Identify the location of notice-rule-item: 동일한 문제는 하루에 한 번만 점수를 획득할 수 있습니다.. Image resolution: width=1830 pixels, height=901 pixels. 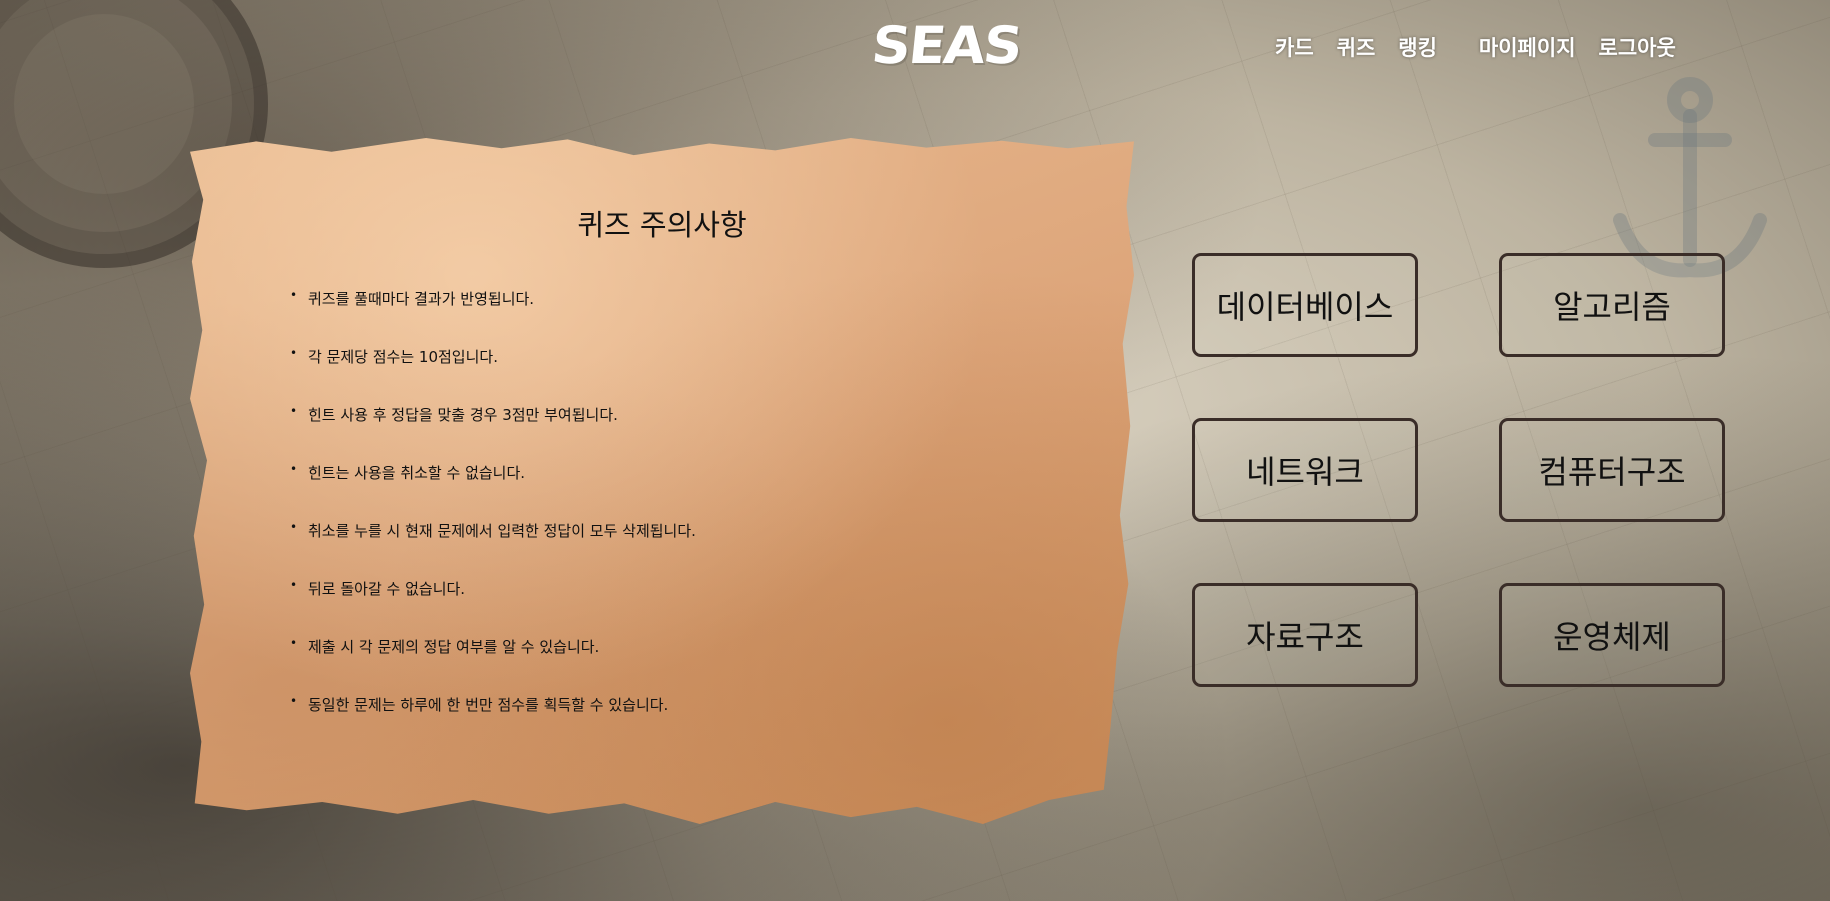
(493, 723).